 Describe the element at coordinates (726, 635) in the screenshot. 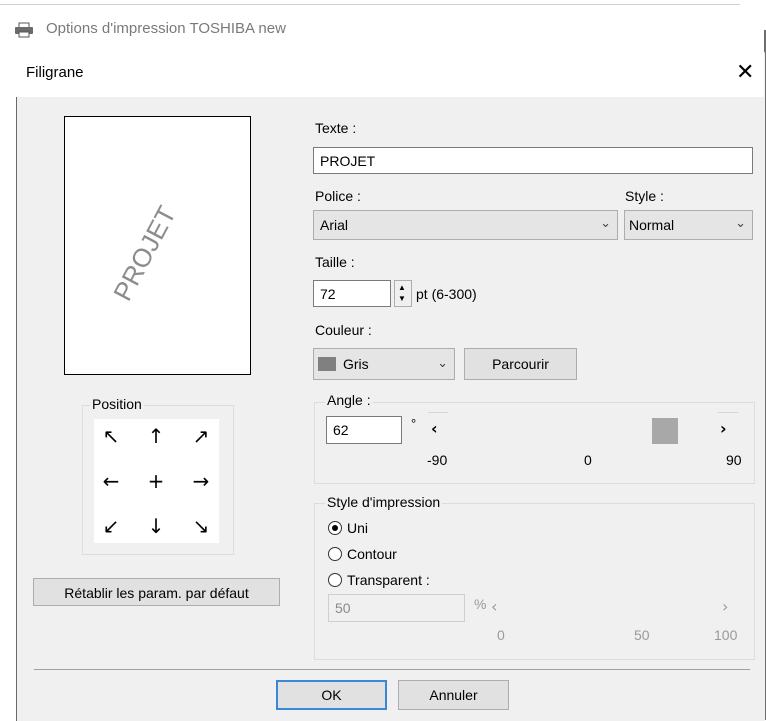

I see `transparency-max-label: 100` at that location.